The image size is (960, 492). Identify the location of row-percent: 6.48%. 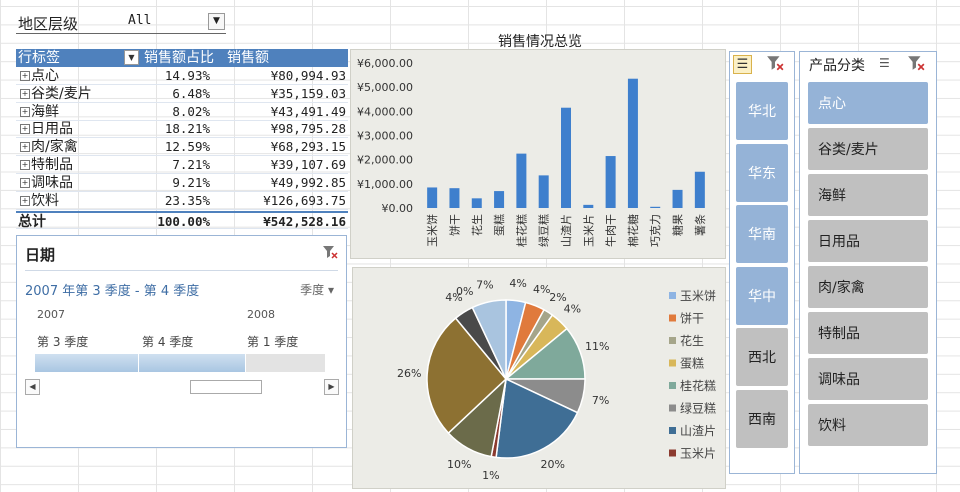
(191, 93).